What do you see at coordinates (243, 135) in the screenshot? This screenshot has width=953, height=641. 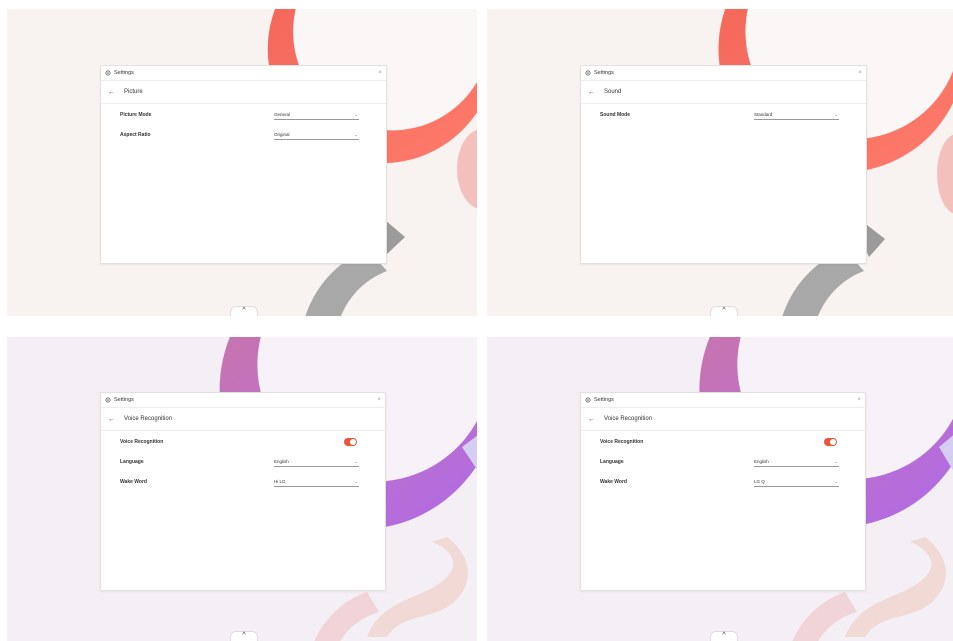 I see `setting-row-aspect-ratio: Aspect Ratio Original ⌄` at bounding box center [243, 135].